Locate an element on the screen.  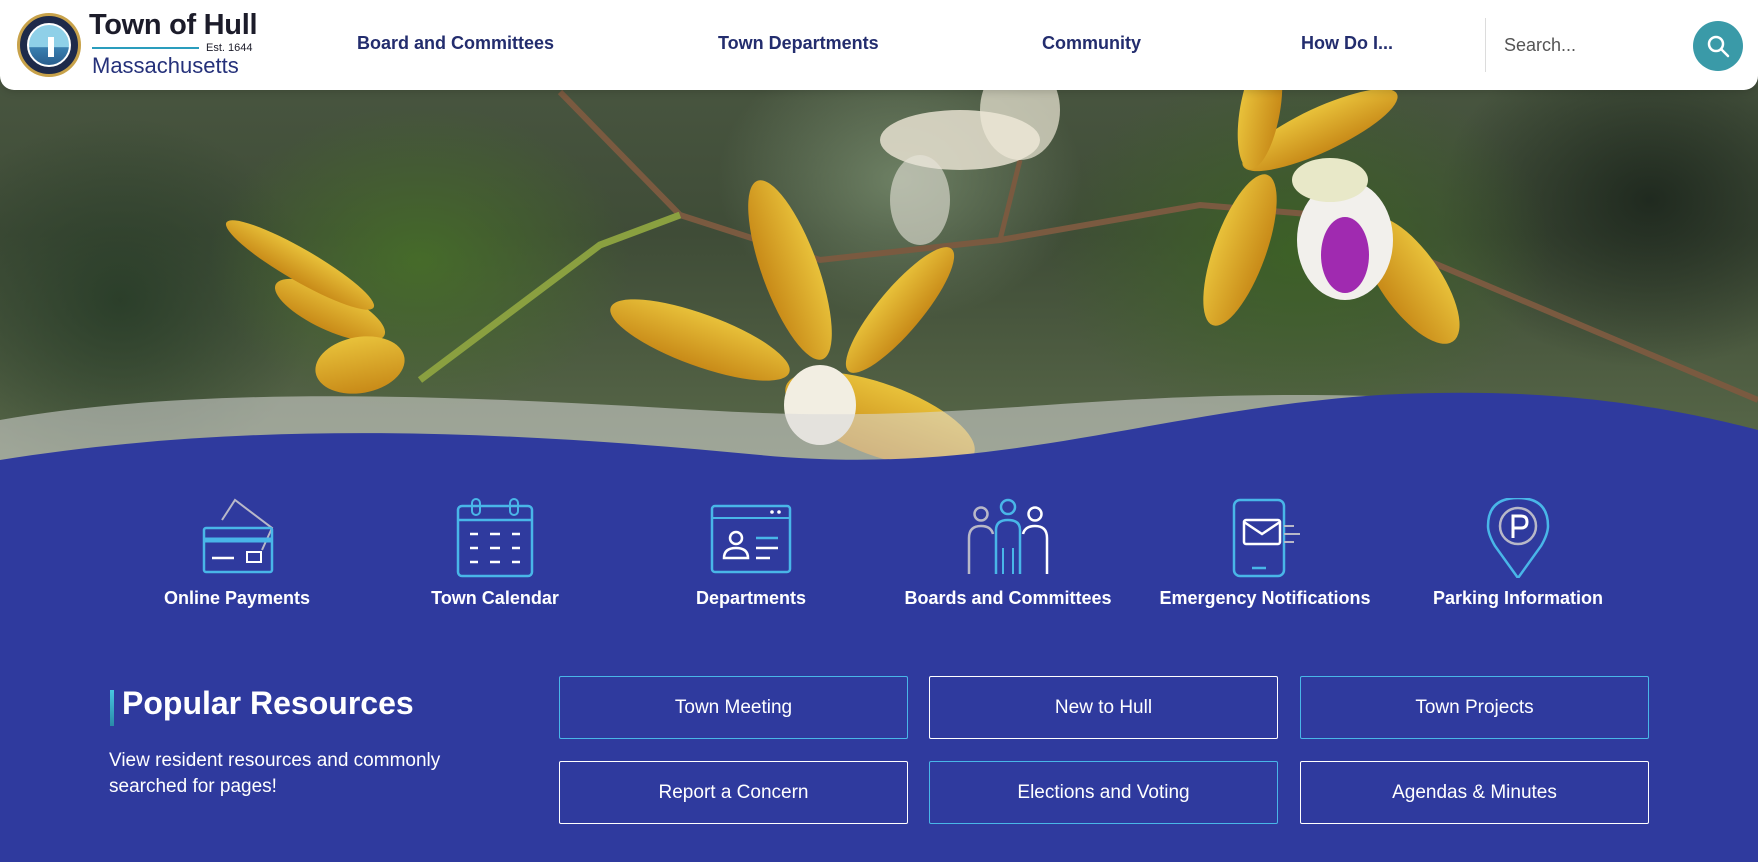
resource-button-agendas-and-minutes: Agendas & Minutes is located at coordinates (1474, 792).